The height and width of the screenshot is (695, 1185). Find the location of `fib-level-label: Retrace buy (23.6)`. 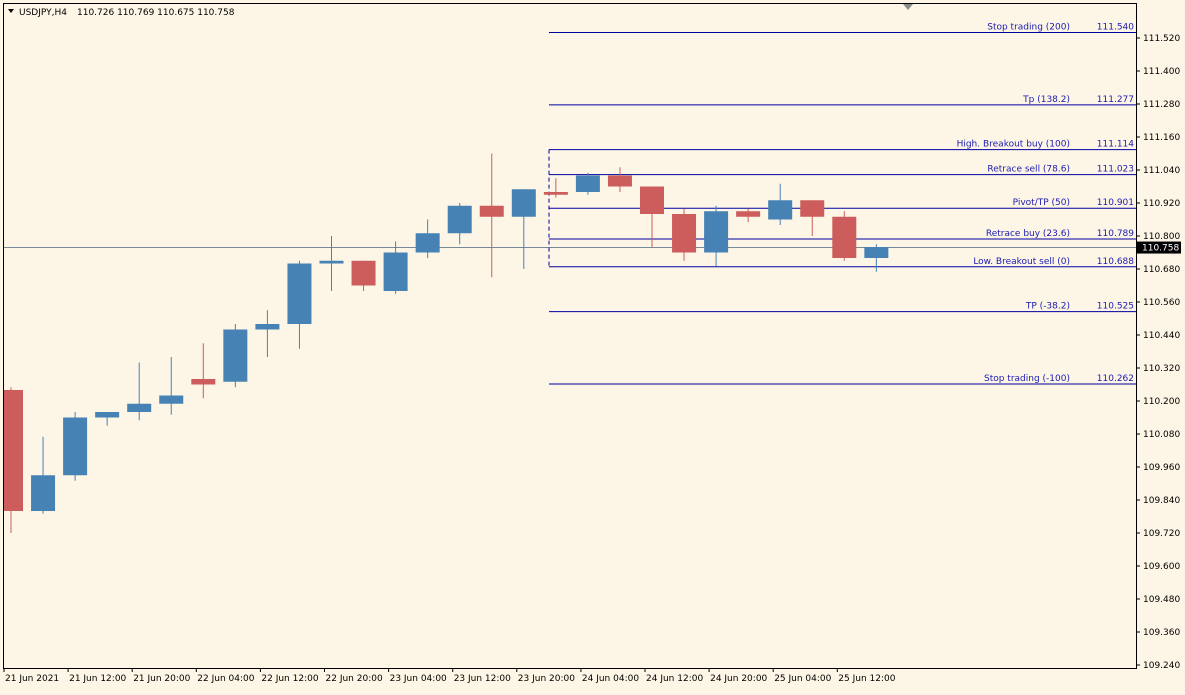

fib-level-label: Retrace buy (23.6) is located at coordinates (1028, 234).